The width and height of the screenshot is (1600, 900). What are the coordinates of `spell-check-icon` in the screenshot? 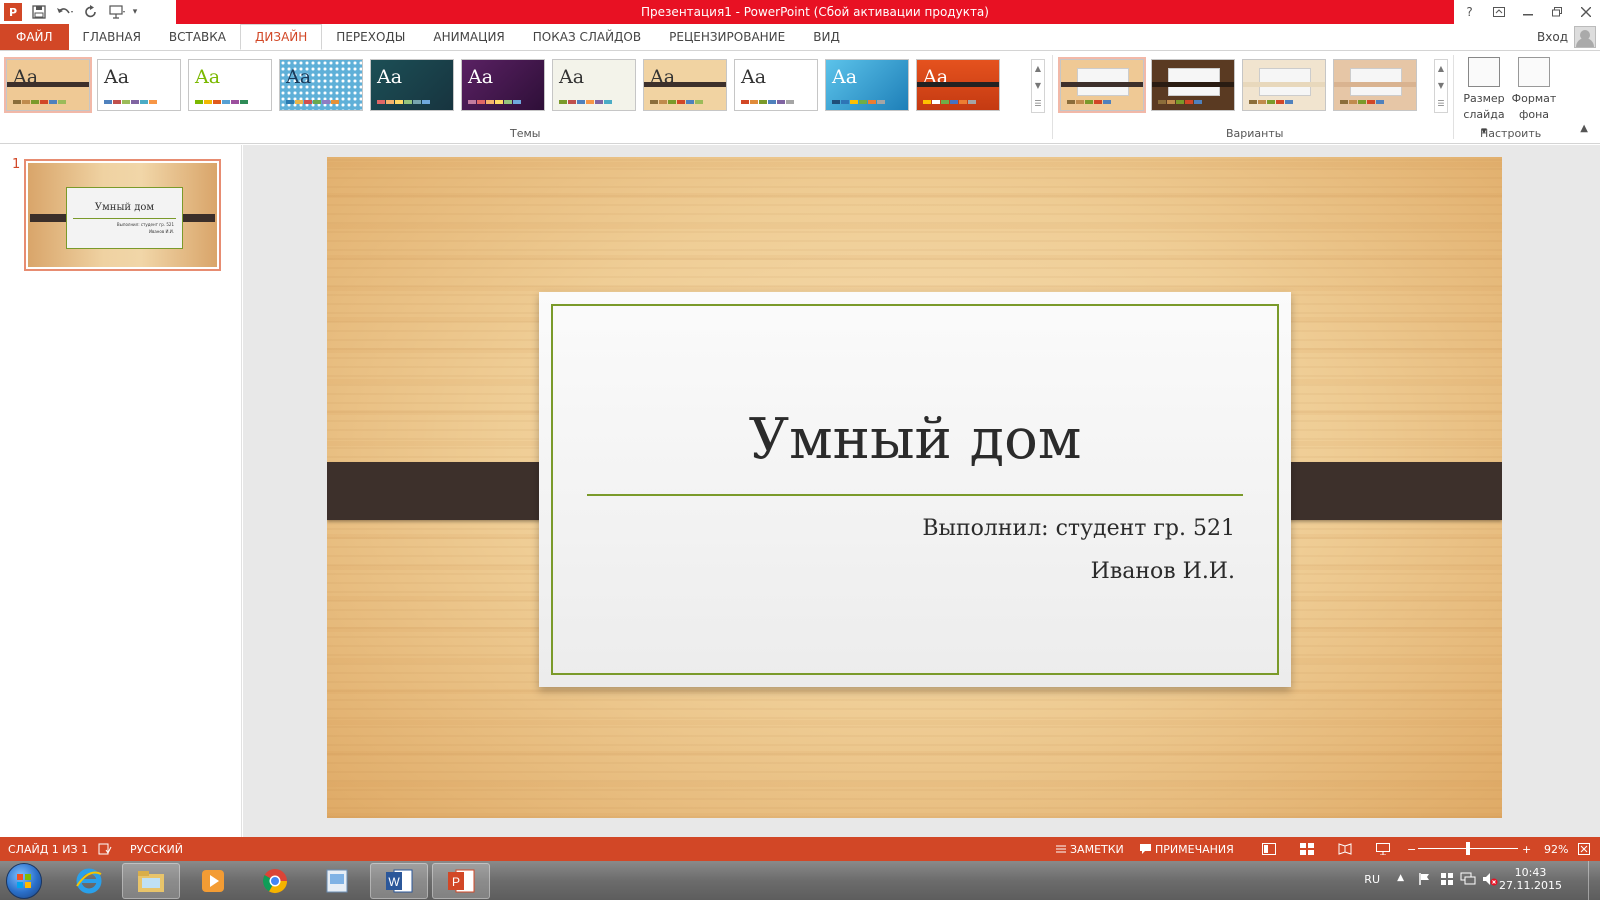 It's located at (107, 849).